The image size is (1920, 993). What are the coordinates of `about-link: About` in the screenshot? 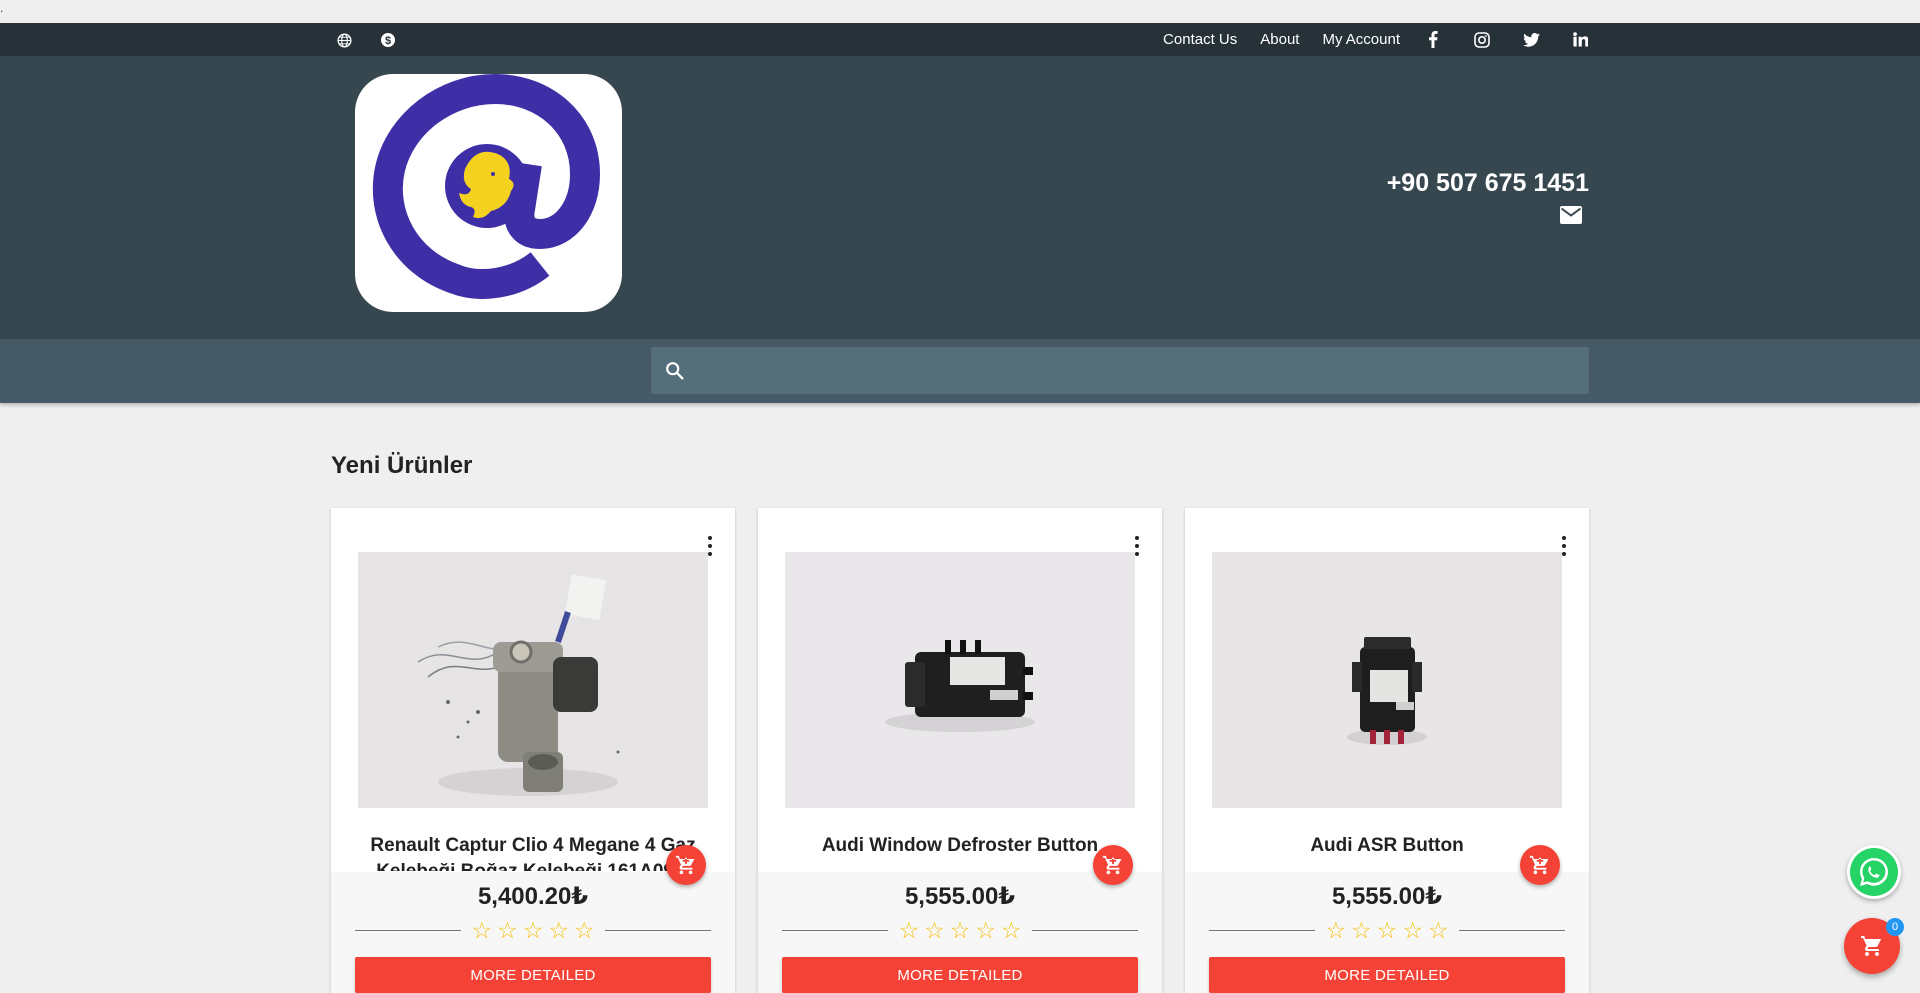 It's located at (1279, 39).